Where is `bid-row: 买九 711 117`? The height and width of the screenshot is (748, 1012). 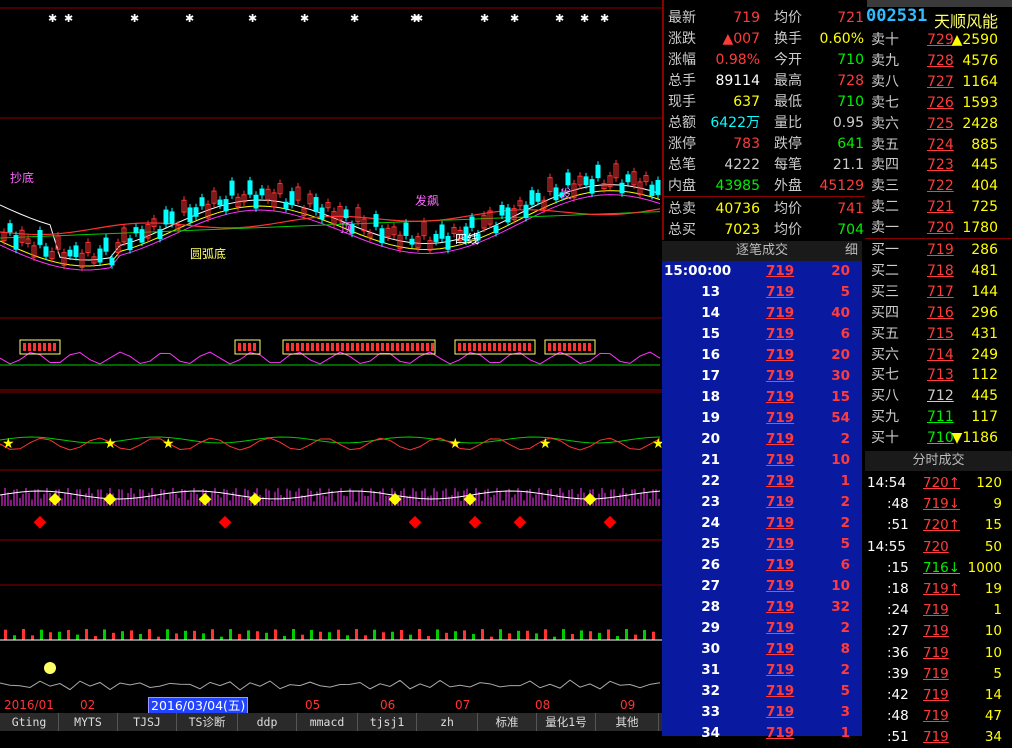
bid-row: 买九 711 117 is located at coordinates (938, 417).